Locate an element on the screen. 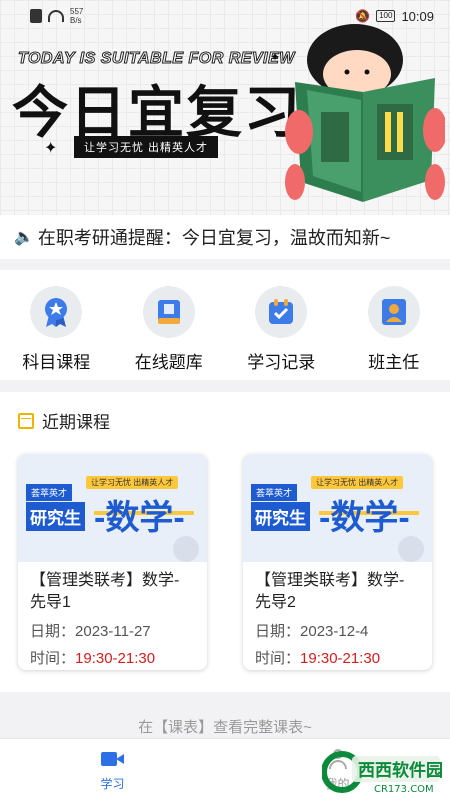 The height and width of the screenshot is (800, 450). quick-entry-head-teacher: 班主任 is located at coordinates (394, 325).